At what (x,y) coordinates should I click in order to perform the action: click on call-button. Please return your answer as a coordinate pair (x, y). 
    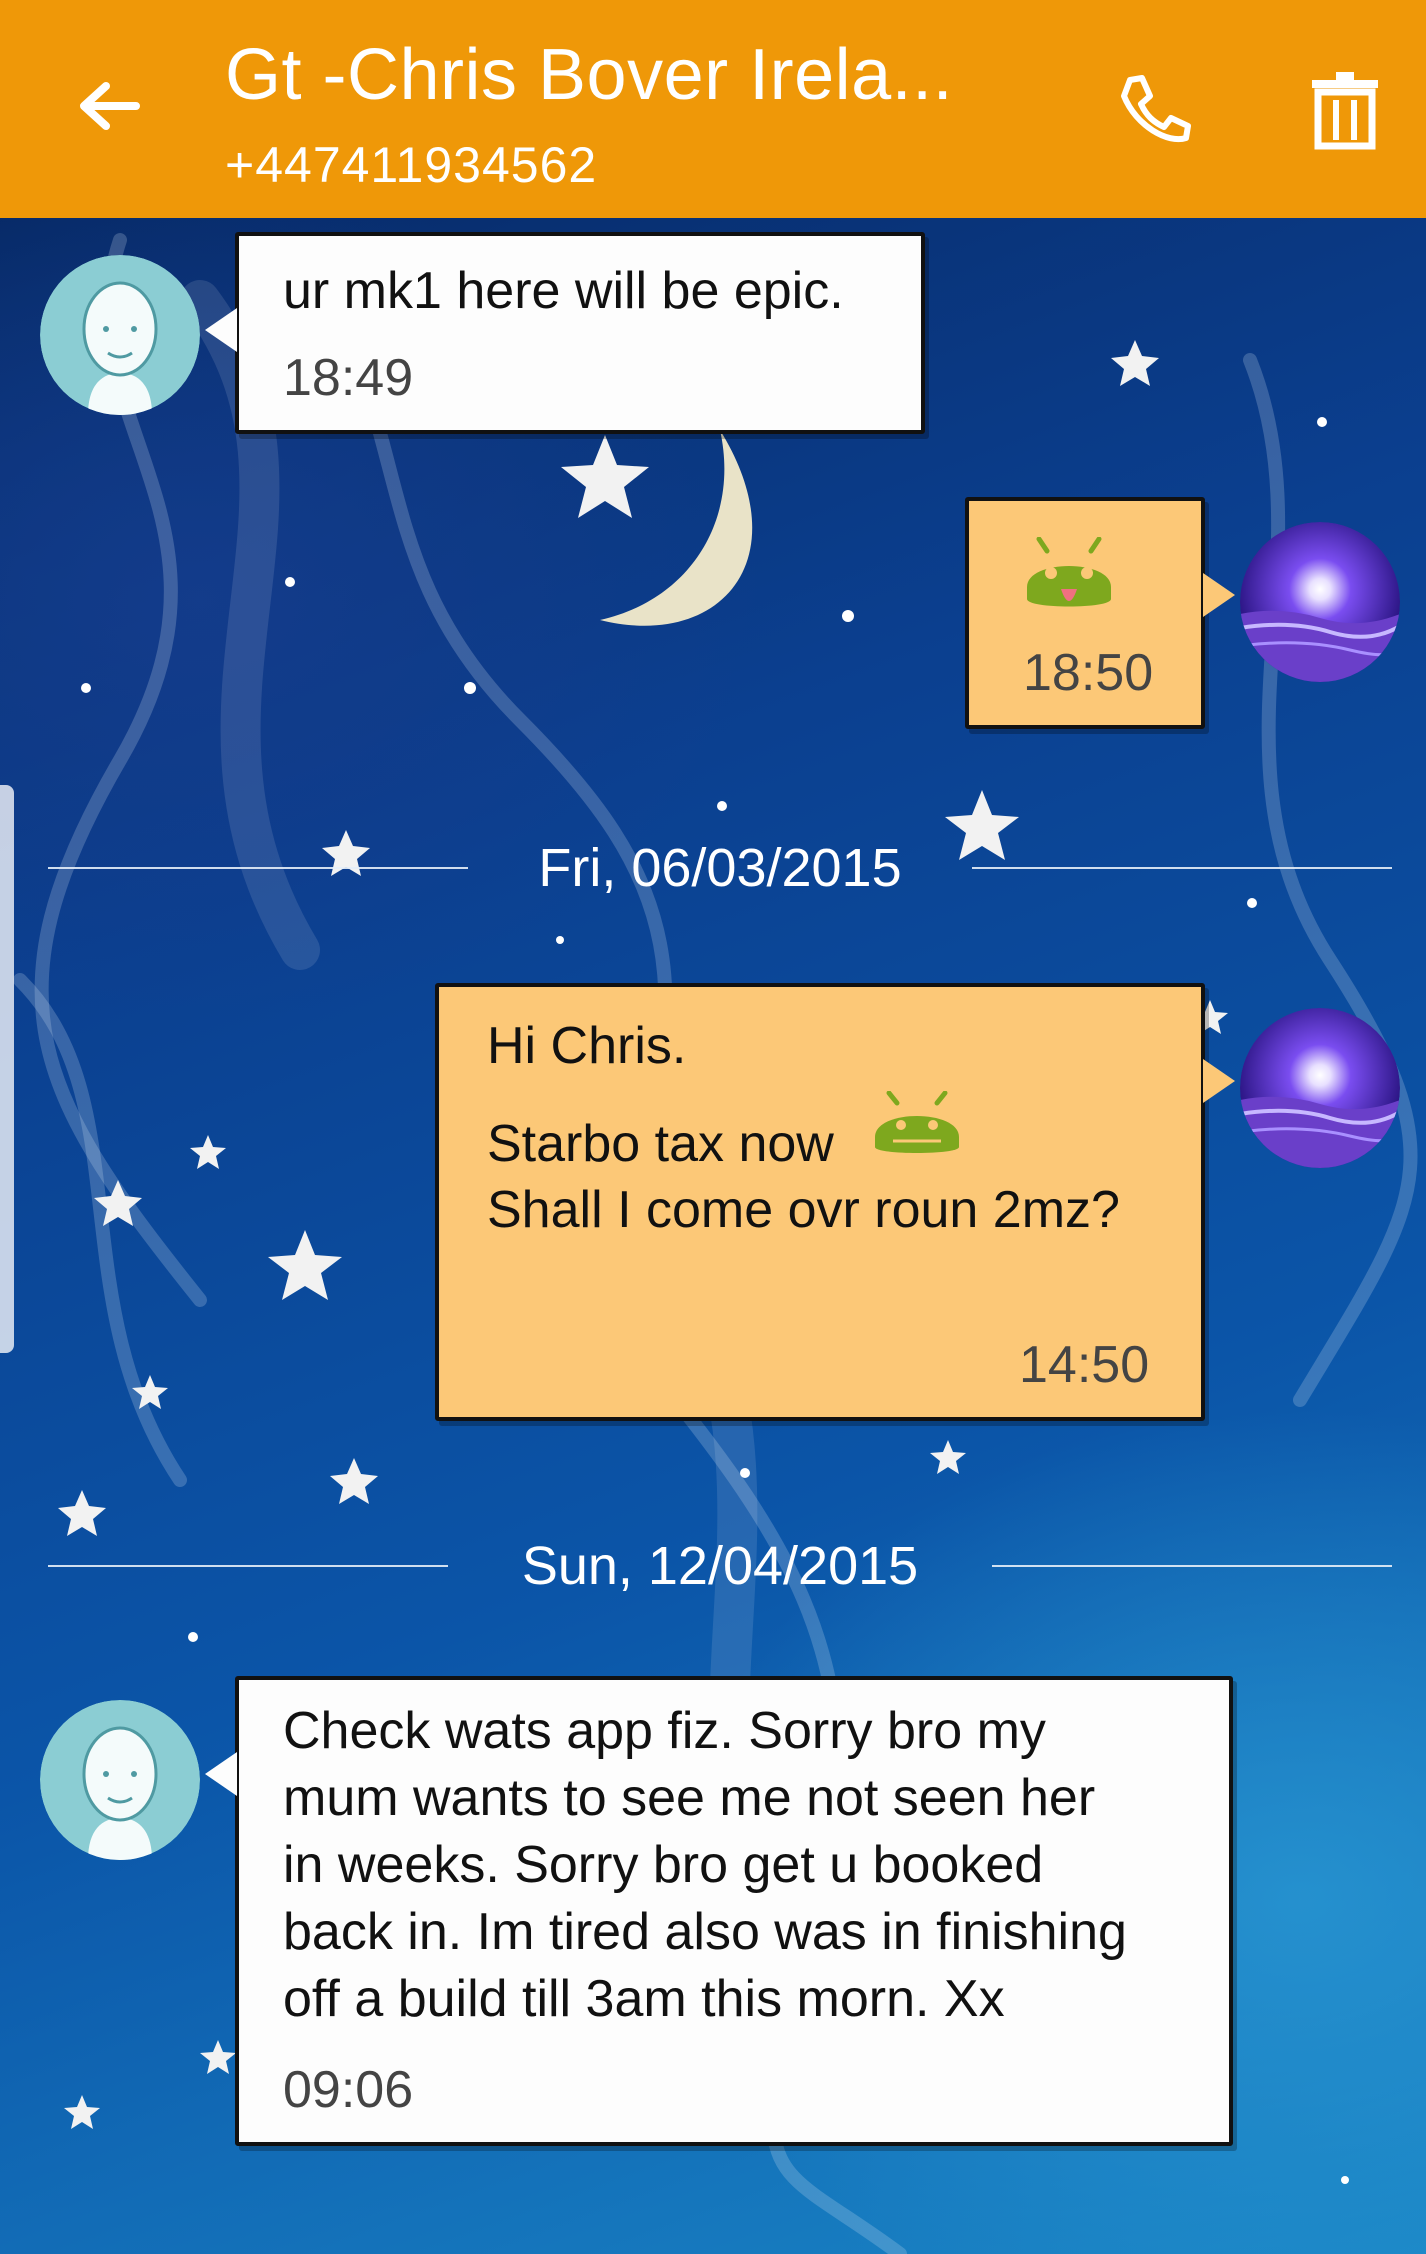
    Looking at the image, I should click on (1153, 109).